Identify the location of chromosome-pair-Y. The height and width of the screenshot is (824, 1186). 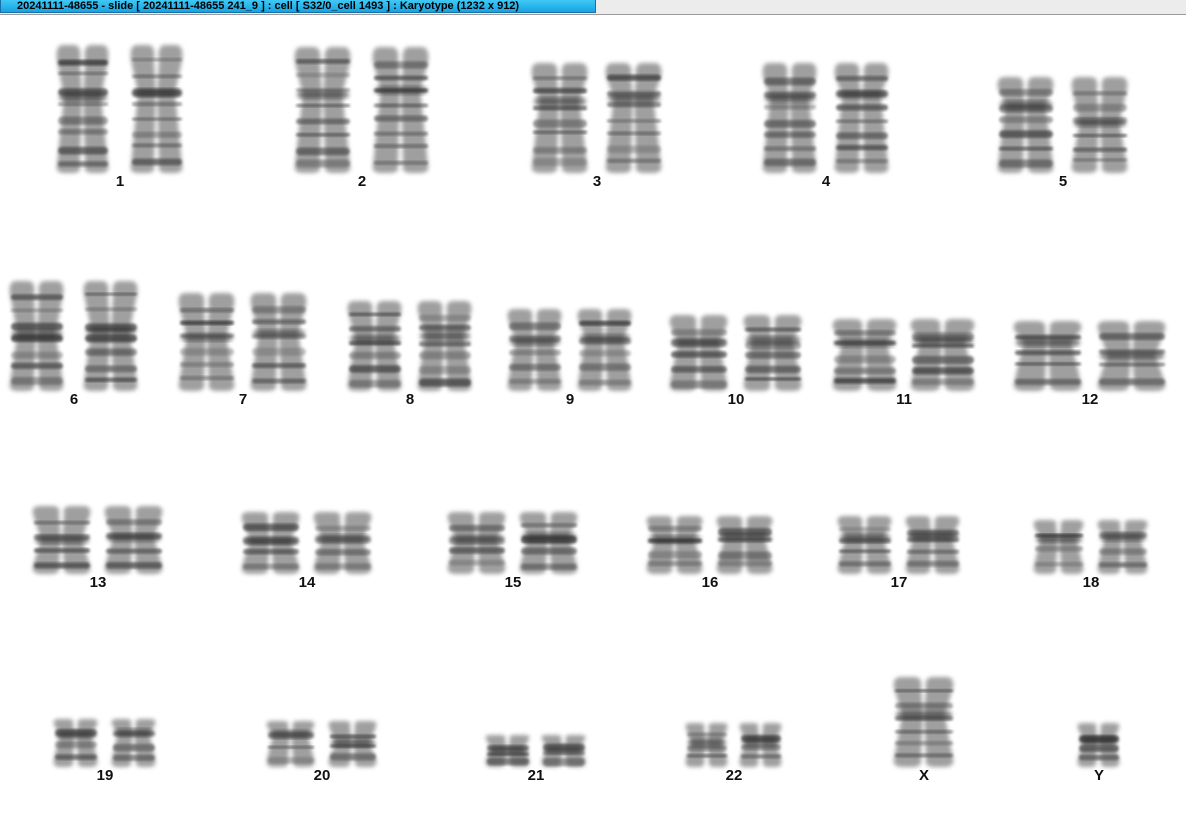
(1099, 745).